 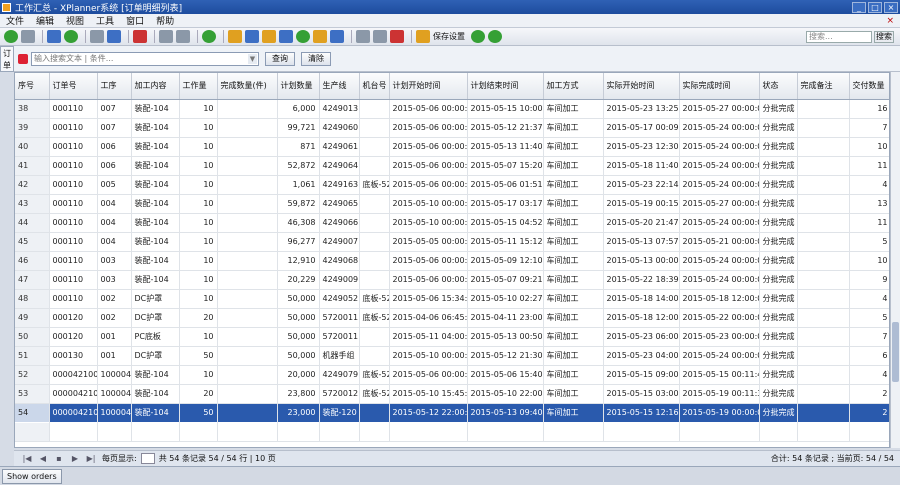 I want to click on column-header: 订单号, so click(x=73, y=86).